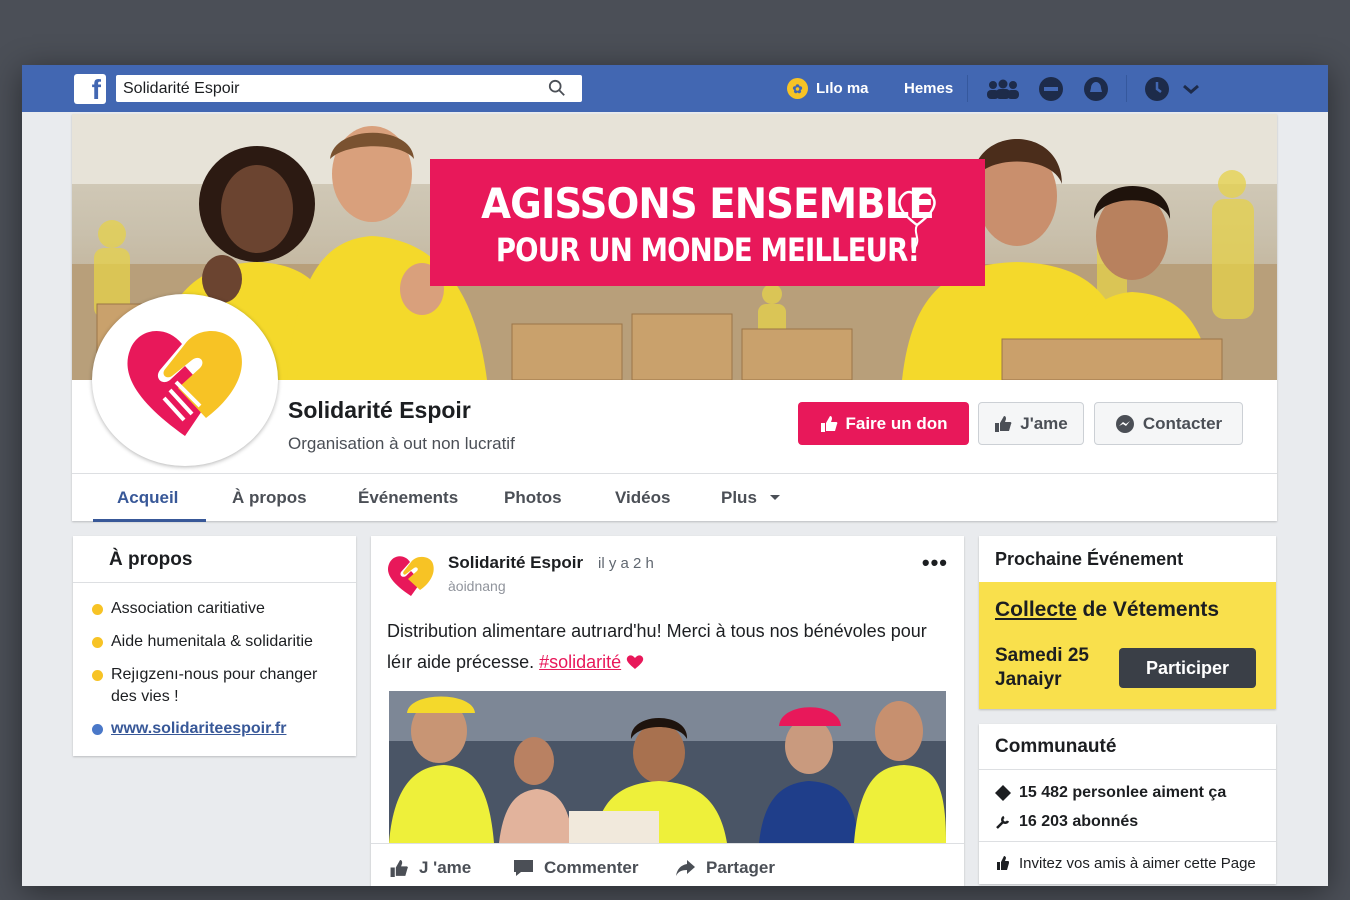  I want to click on tab-videos: Vidéos, so click(642, 498).